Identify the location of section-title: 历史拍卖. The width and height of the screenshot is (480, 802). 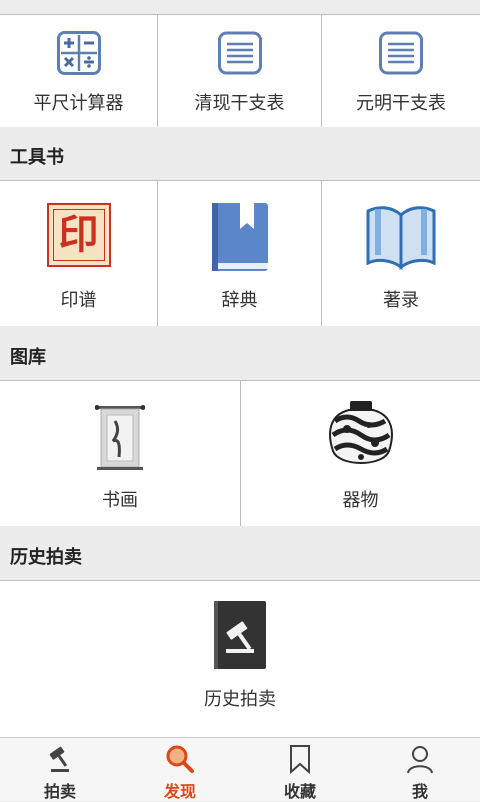
(46, 557).